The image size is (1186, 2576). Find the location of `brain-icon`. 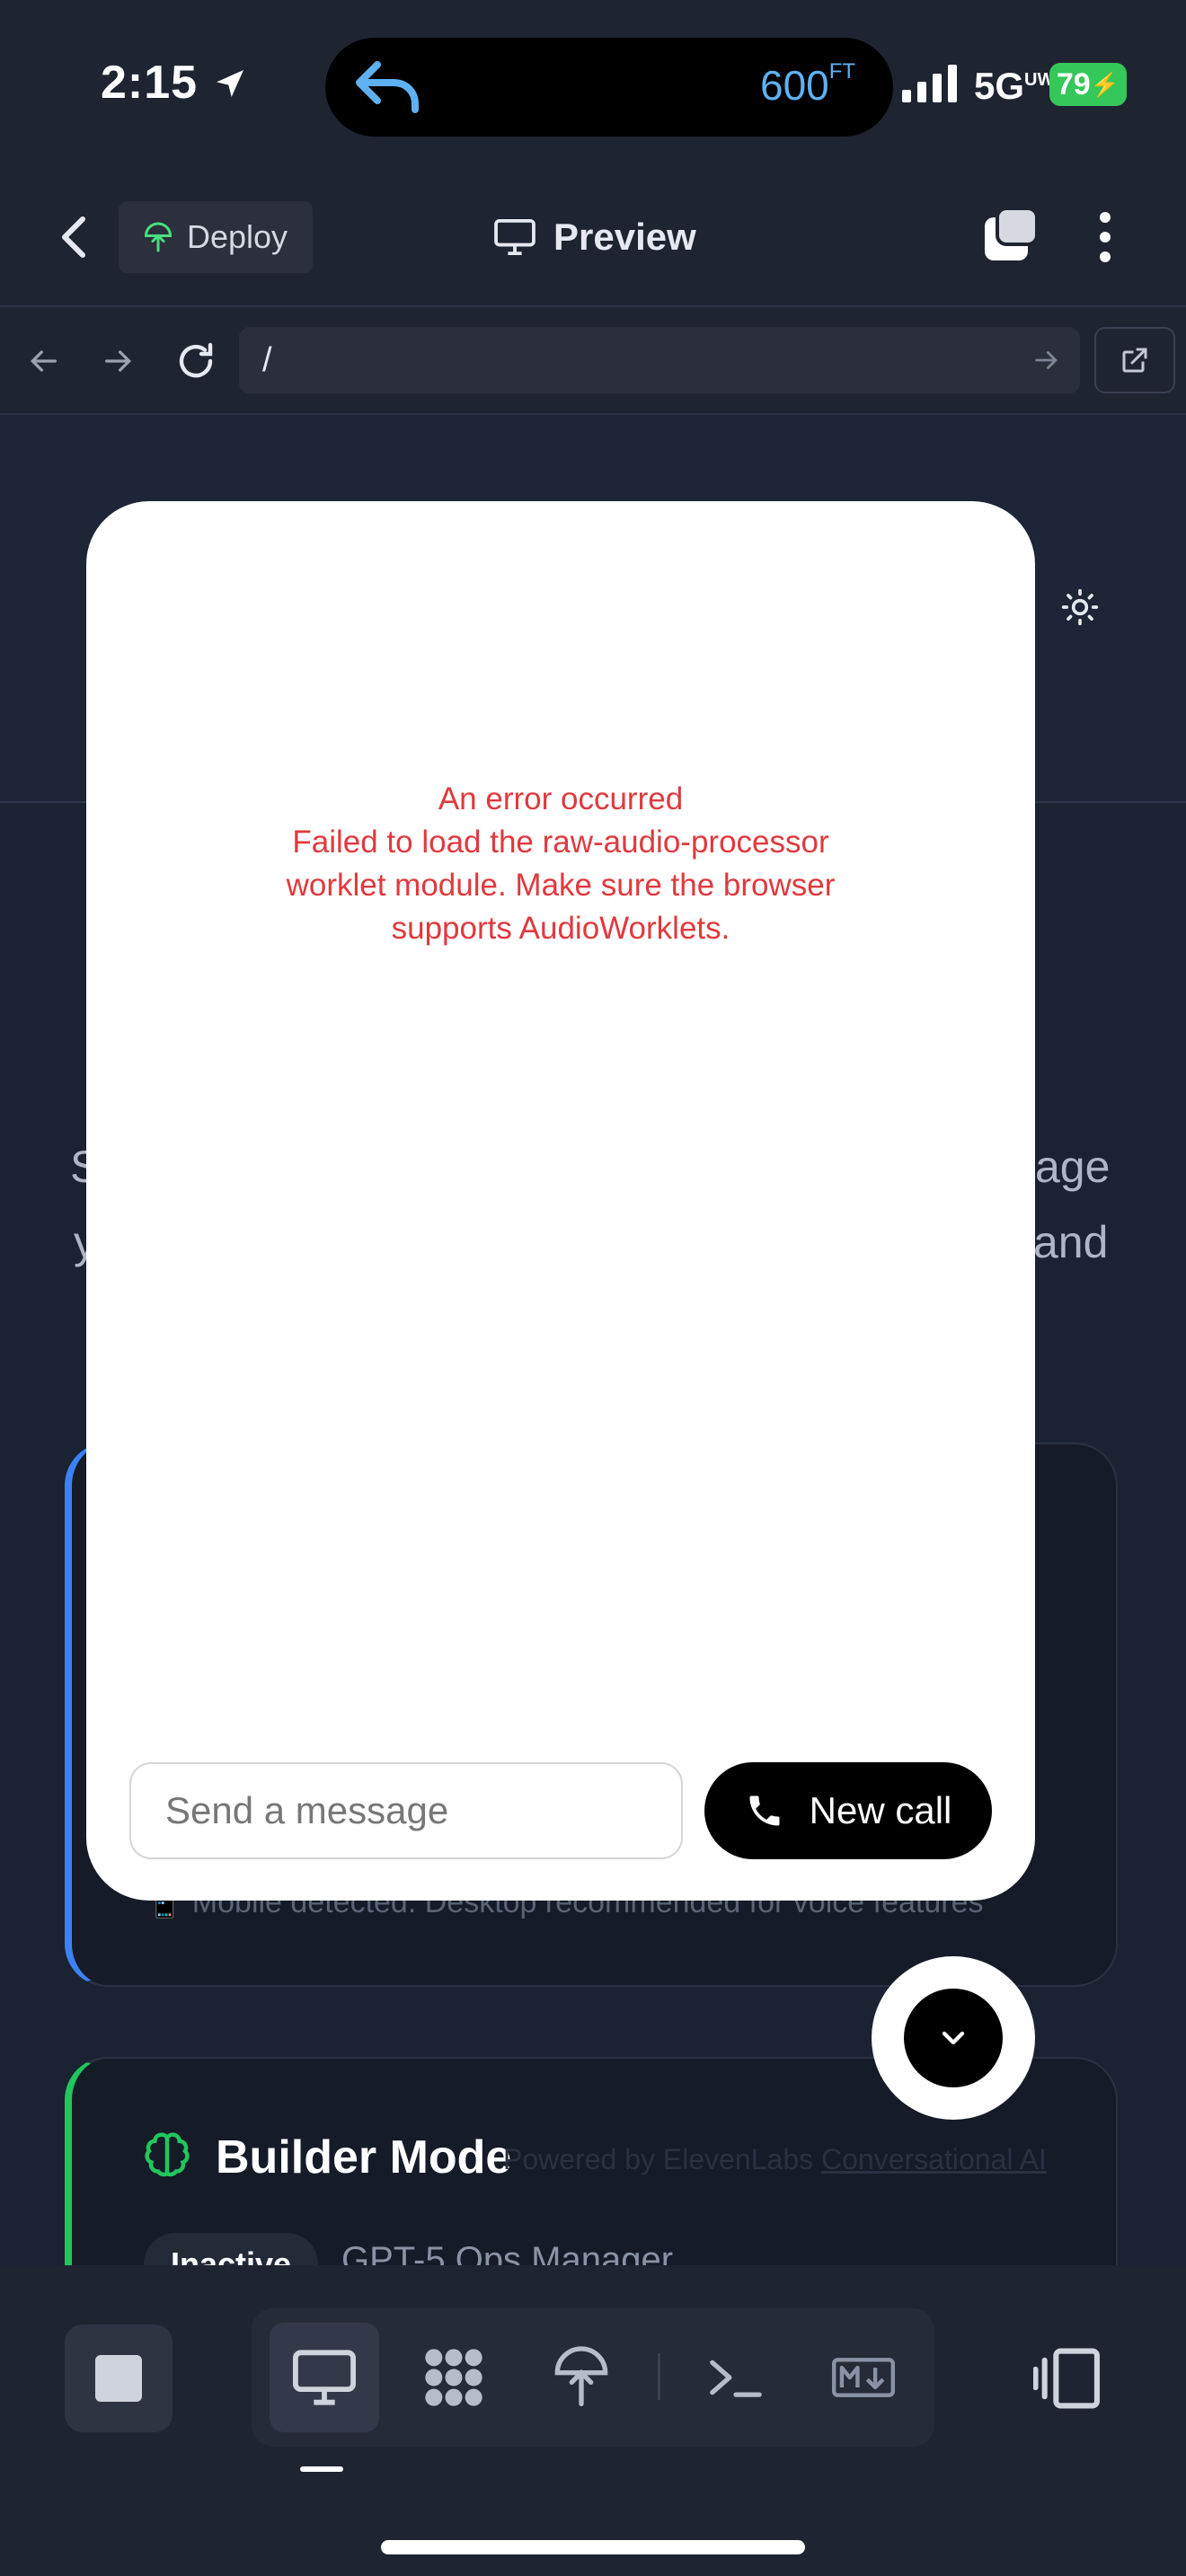

brain-icon is located at coordinates (167, 2154).